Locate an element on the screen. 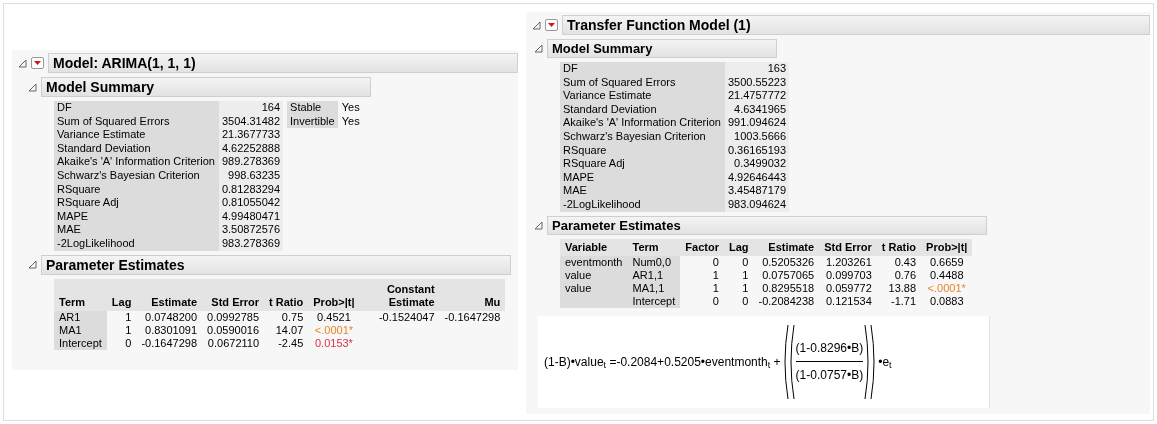 This screenshot has height=424, width=1157. row-label: Variance Estimate is located at coordinates (102, 135).